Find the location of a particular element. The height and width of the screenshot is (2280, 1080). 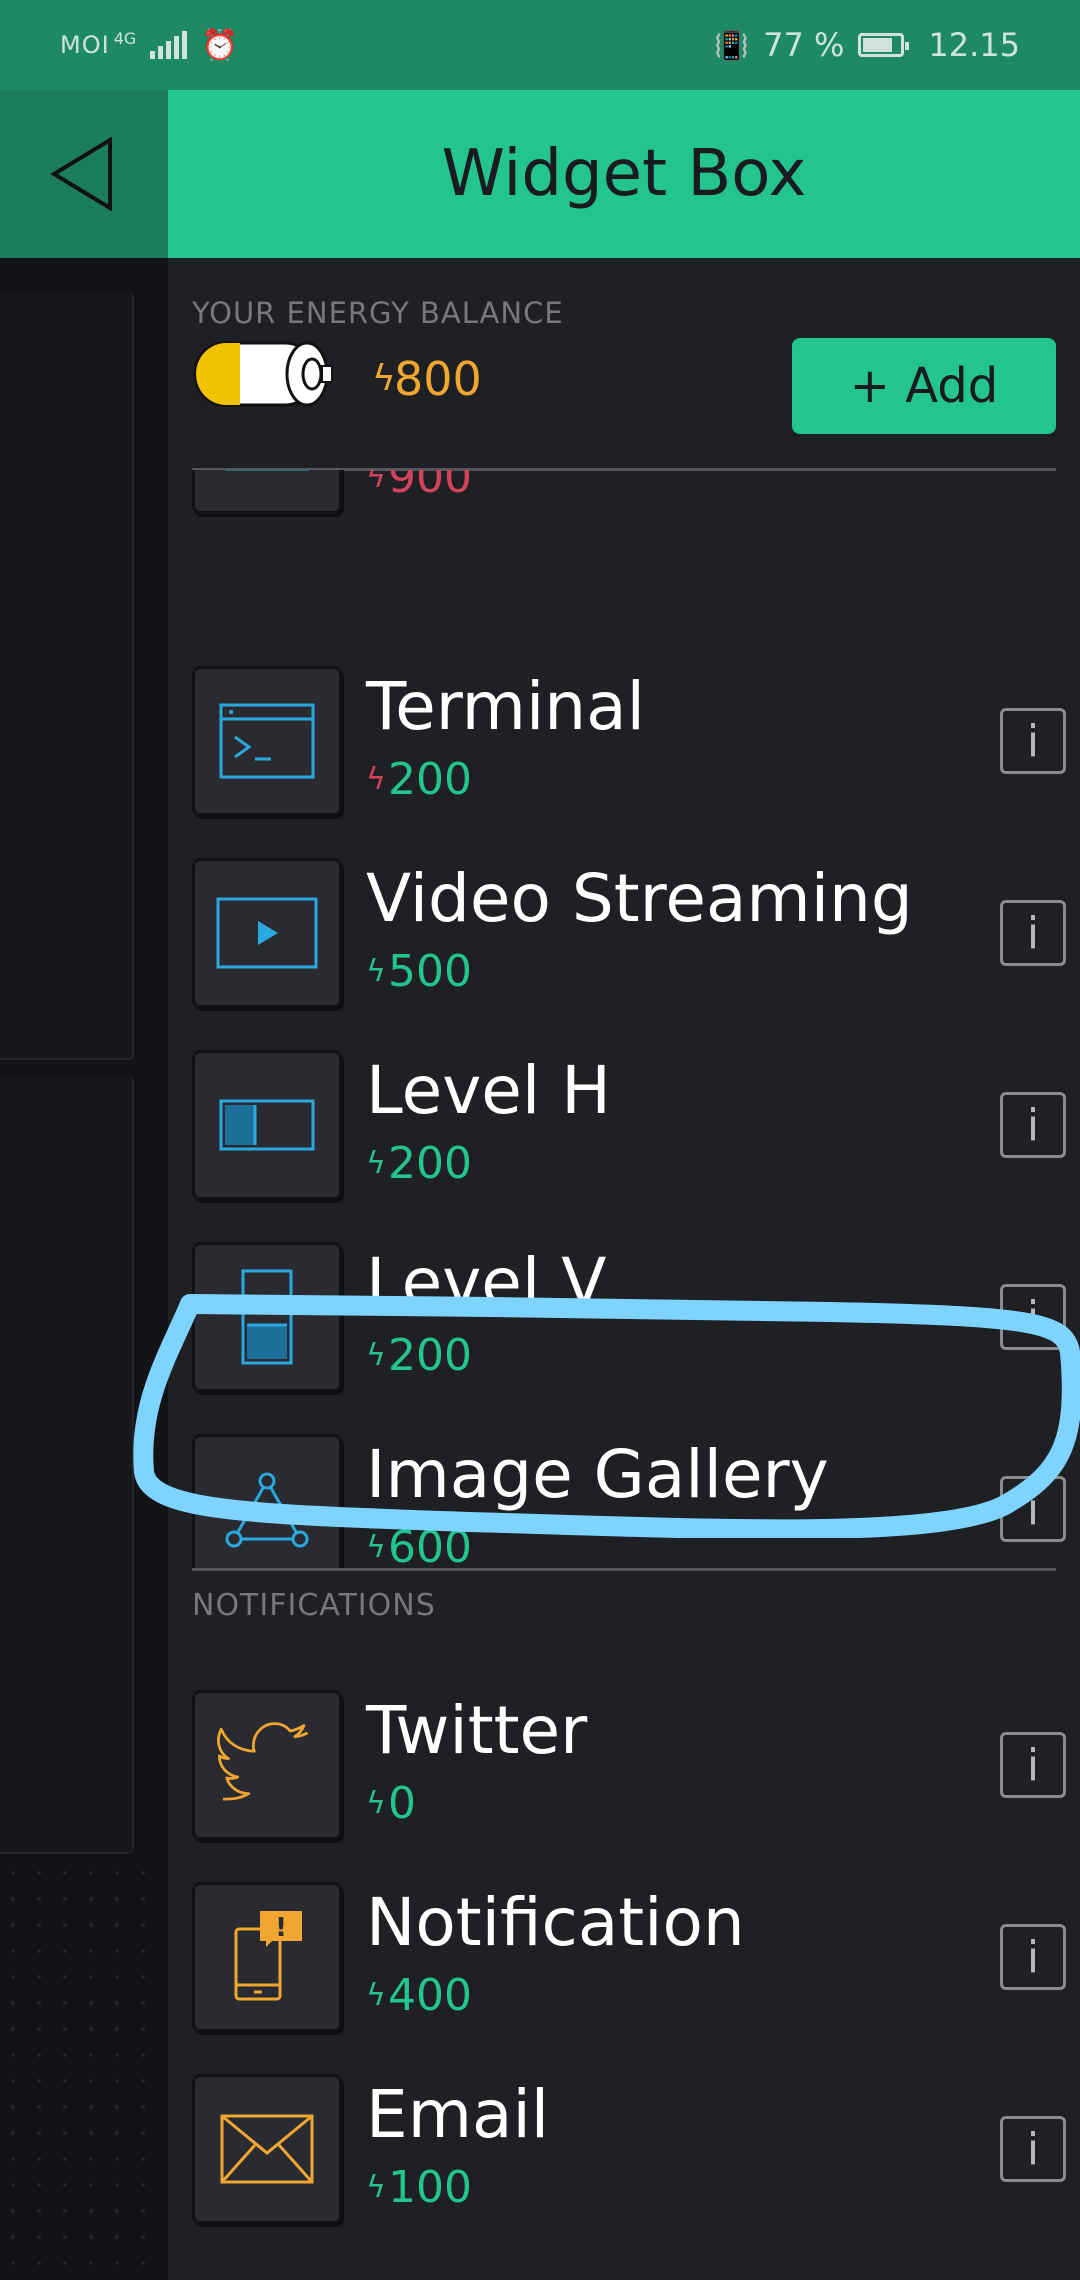

back-arrow-icon is located at coordinates (81, 174).